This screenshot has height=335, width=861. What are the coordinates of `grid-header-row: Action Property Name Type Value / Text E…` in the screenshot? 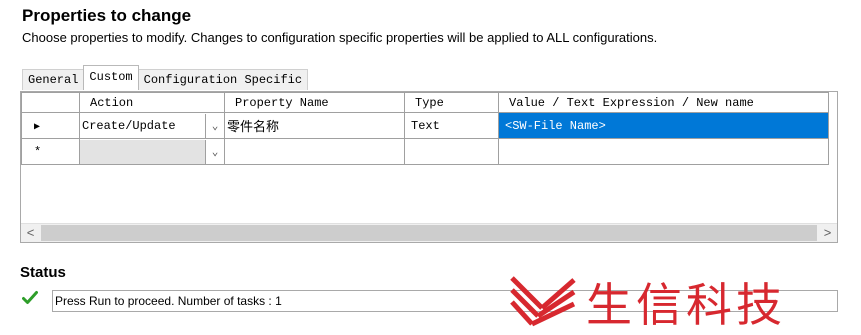 It's located at (425, 102).